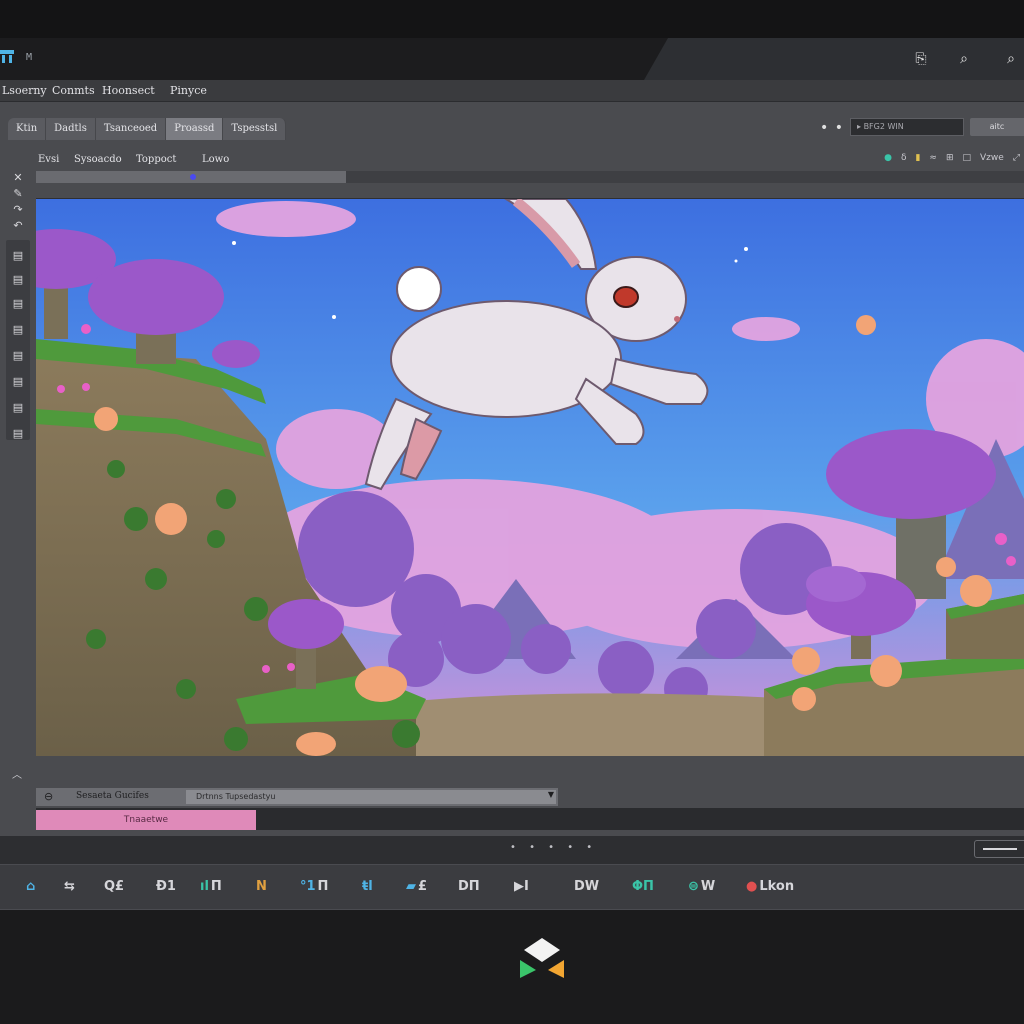 The height and width of the screenshot is (1024, 1024). I want to click on link-icon: ⊖, so click(48, 796).